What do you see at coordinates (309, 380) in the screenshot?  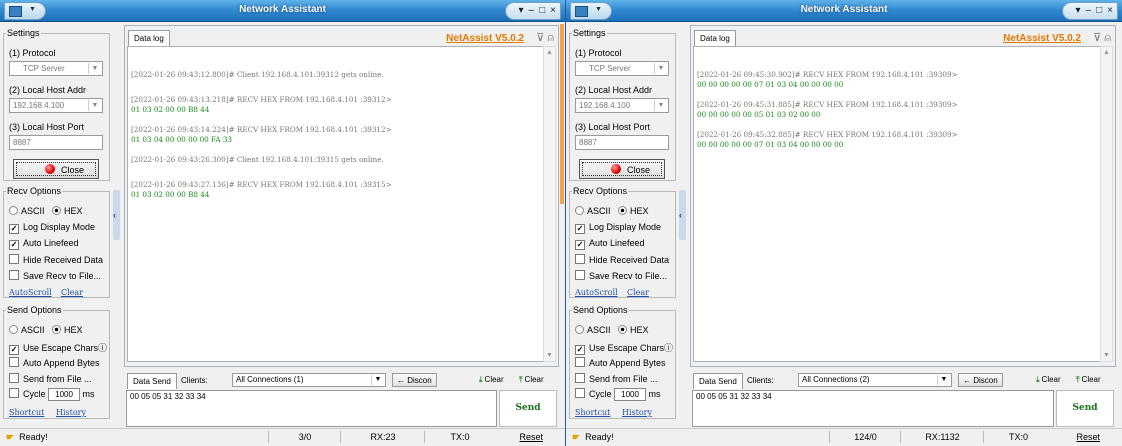 I see `connections-select: All Connections (1) ▼` at bounding box center [309, 380].